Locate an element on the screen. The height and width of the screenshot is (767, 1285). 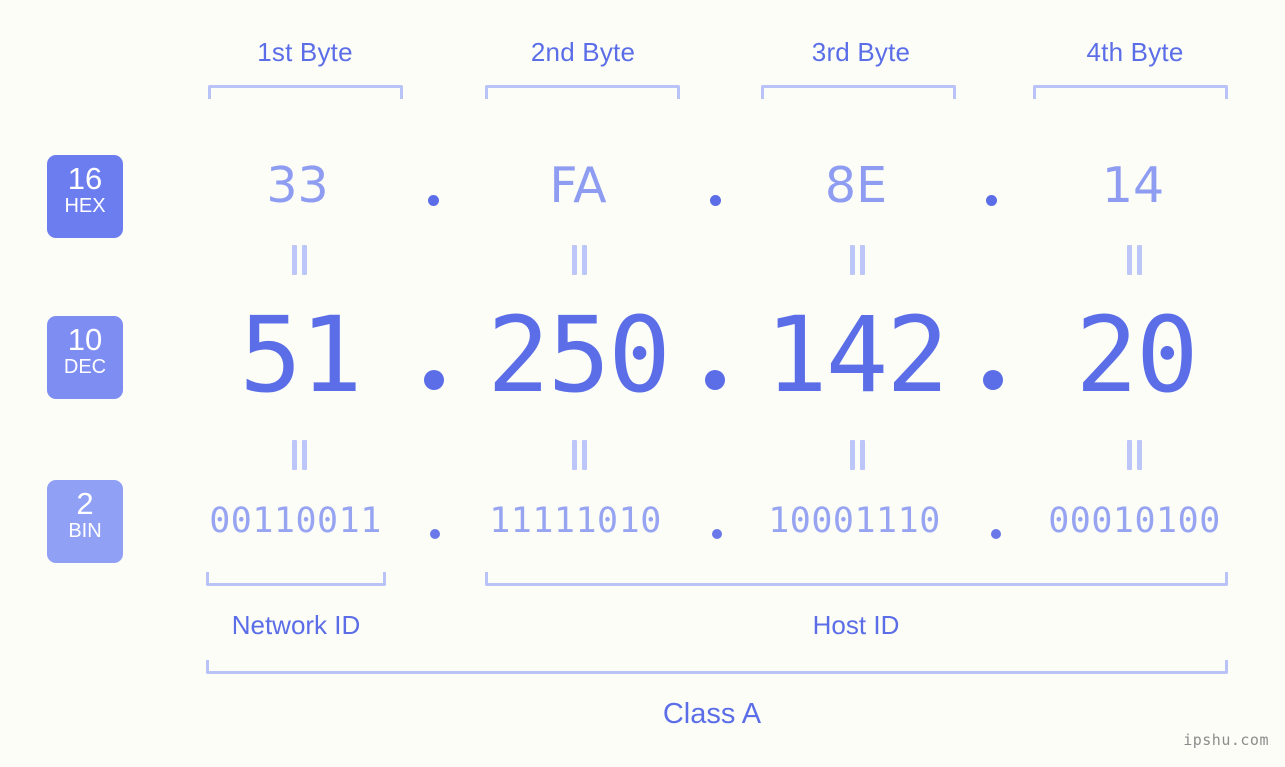
byte-header-4: 4th Byte is located at coordinates (1135, 52).